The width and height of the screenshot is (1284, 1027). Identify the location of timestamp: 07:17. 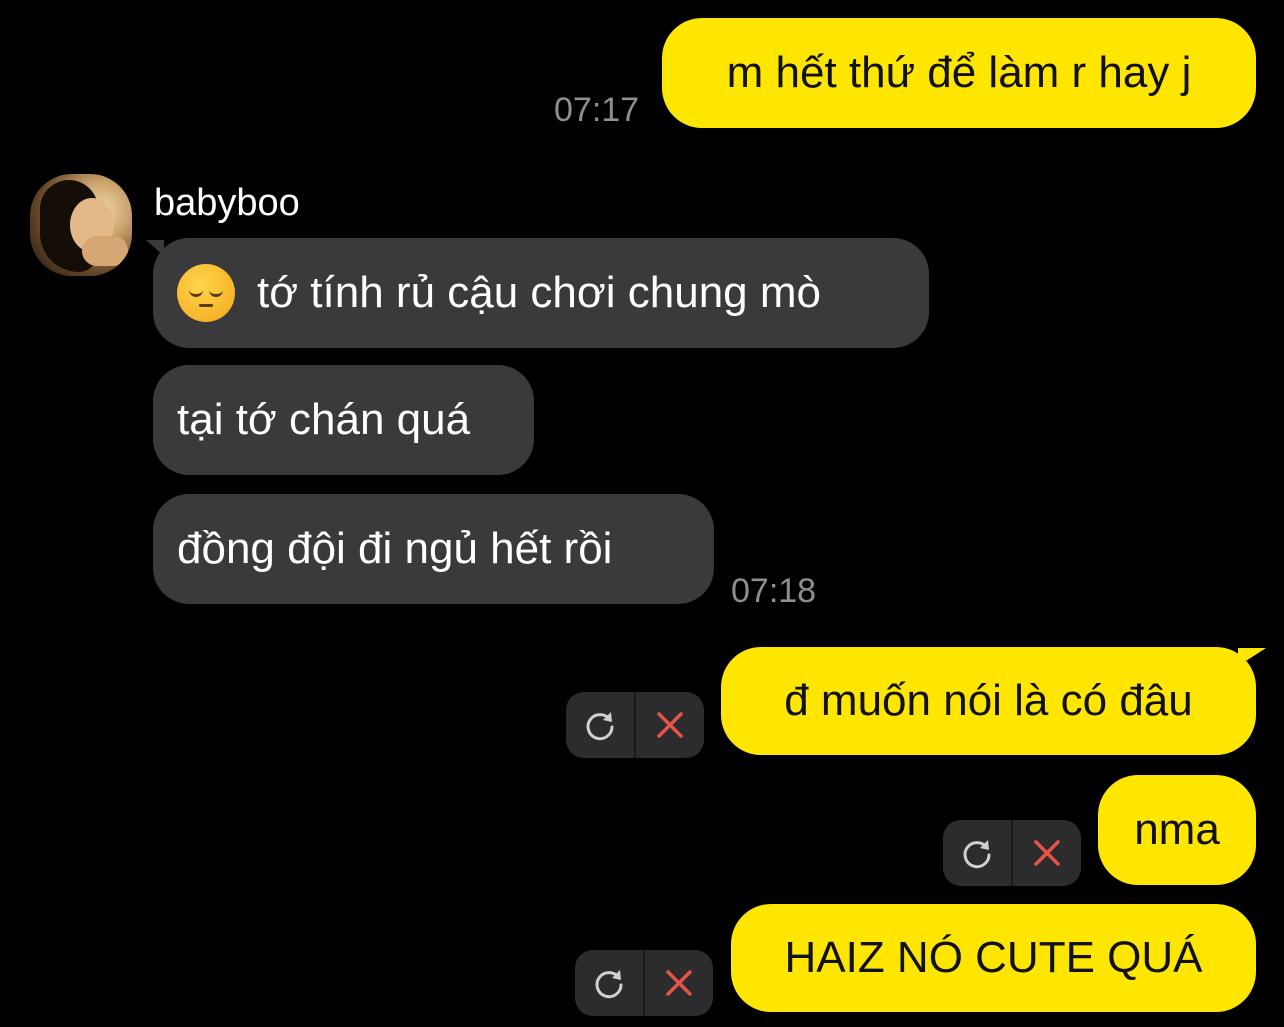
(597, 110).